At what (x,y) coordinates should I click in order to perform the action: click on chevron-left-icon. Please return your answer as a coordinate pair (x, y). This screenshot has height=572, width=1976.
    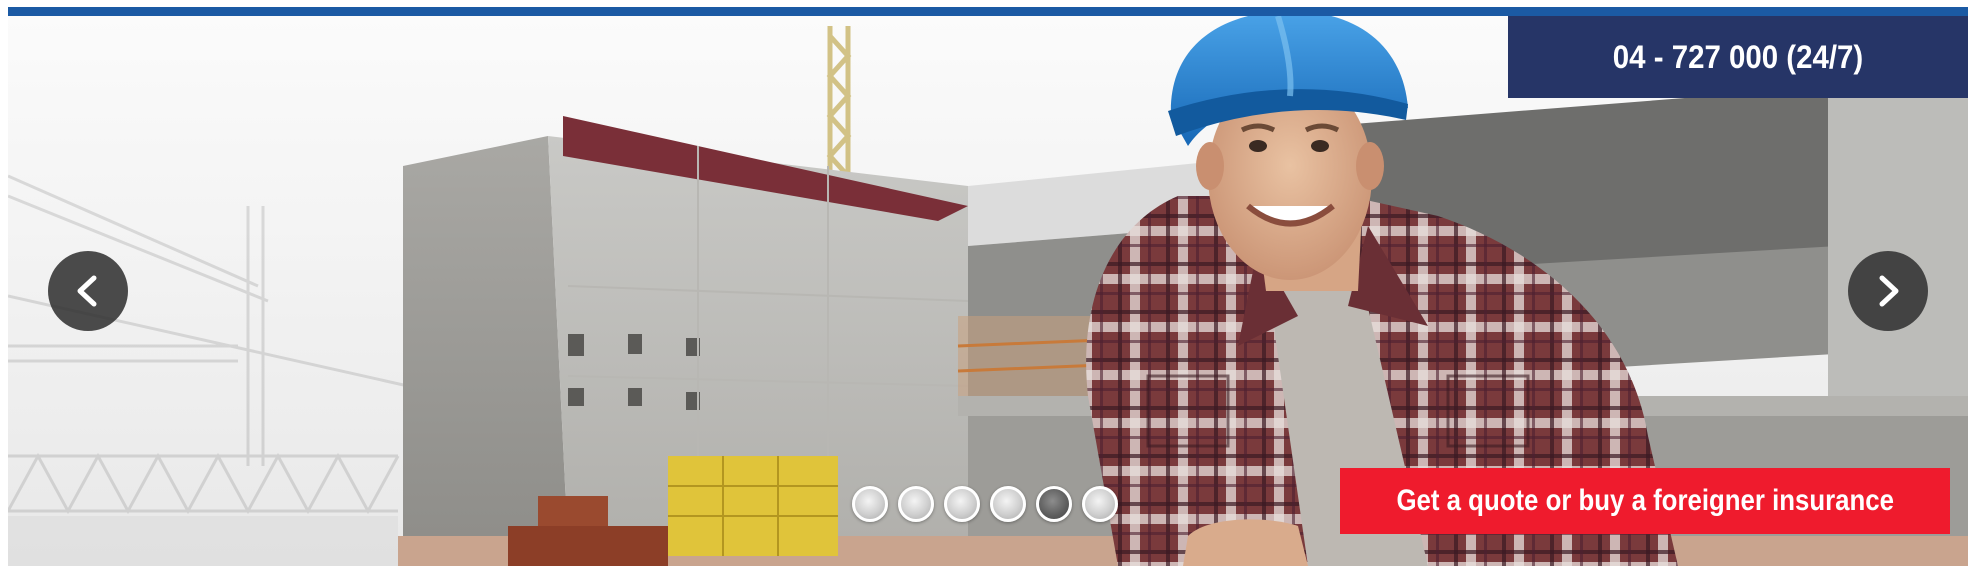
    Looking at the image, I should click on (87, 291).